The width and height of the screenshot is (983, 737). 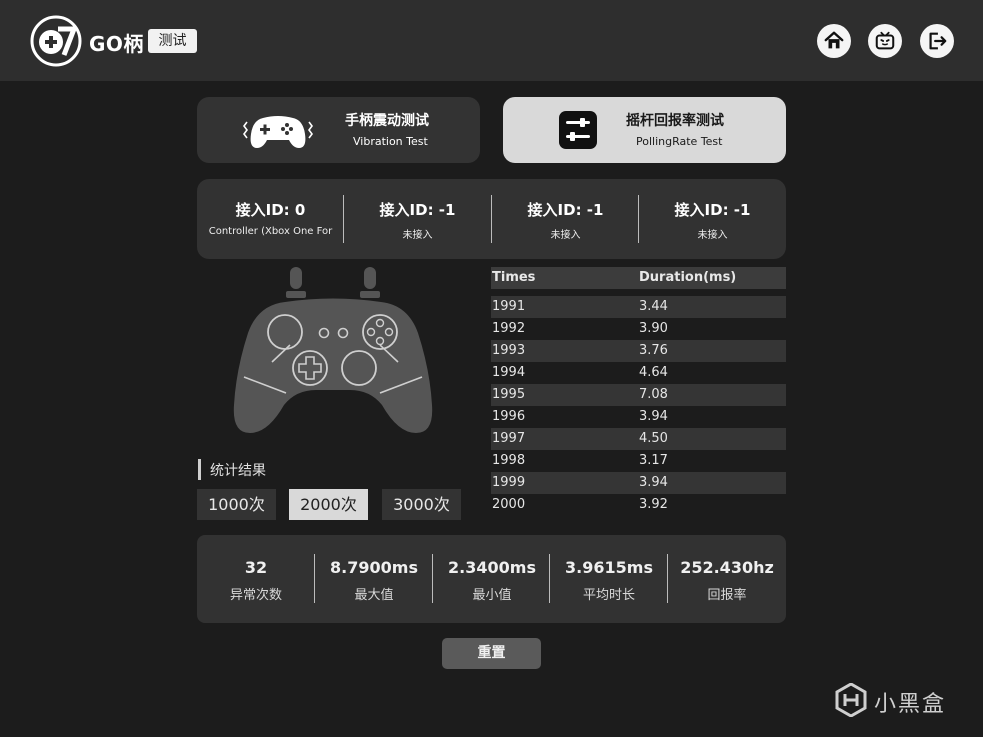 What do you see at coordinates (910, 704) in the screenshot?
I see `watermark-text: 小黑盒` at bounding box center [910, 704].